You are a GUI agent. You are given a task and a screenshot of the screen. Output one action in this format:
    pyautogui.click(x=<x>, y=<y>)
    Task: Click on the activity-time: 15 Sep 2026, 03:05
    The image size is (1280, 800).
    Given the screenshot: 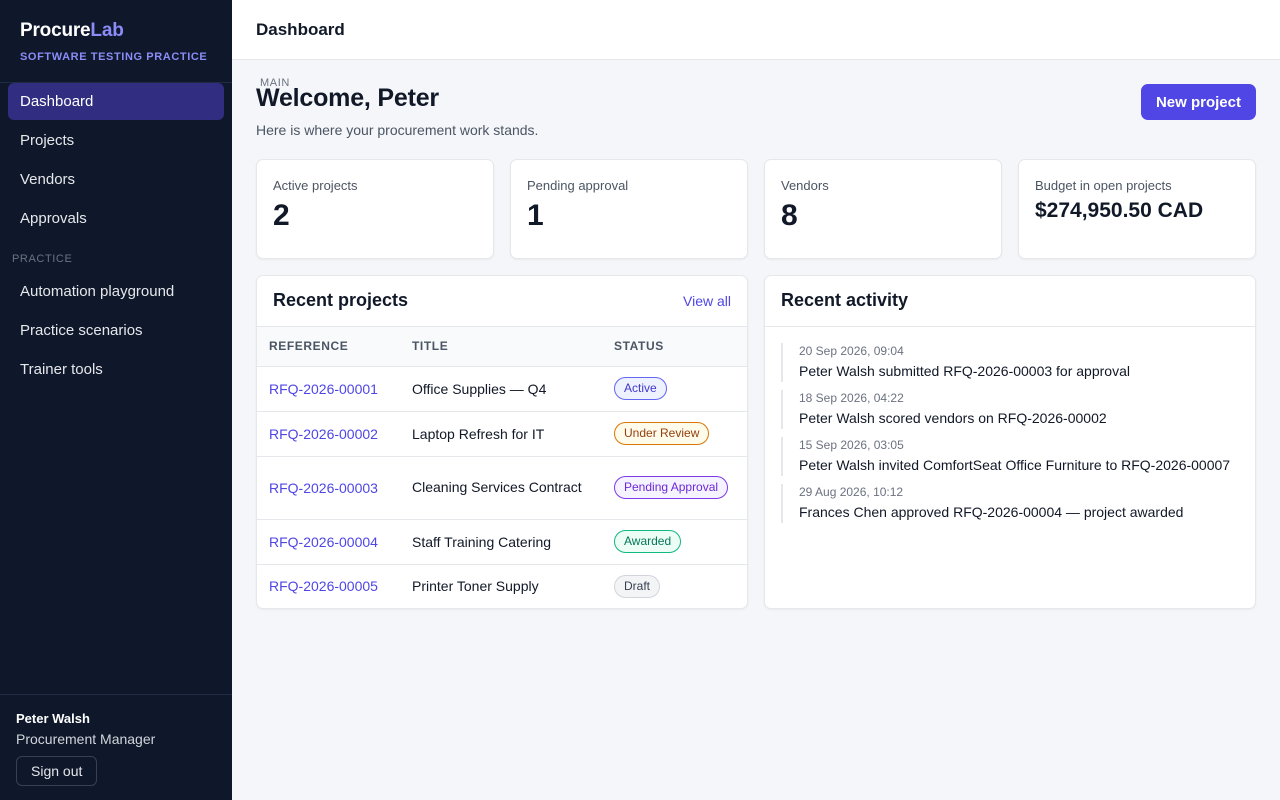 What is the action you would take?
    pyautogui.click(x=851, y=445)
    